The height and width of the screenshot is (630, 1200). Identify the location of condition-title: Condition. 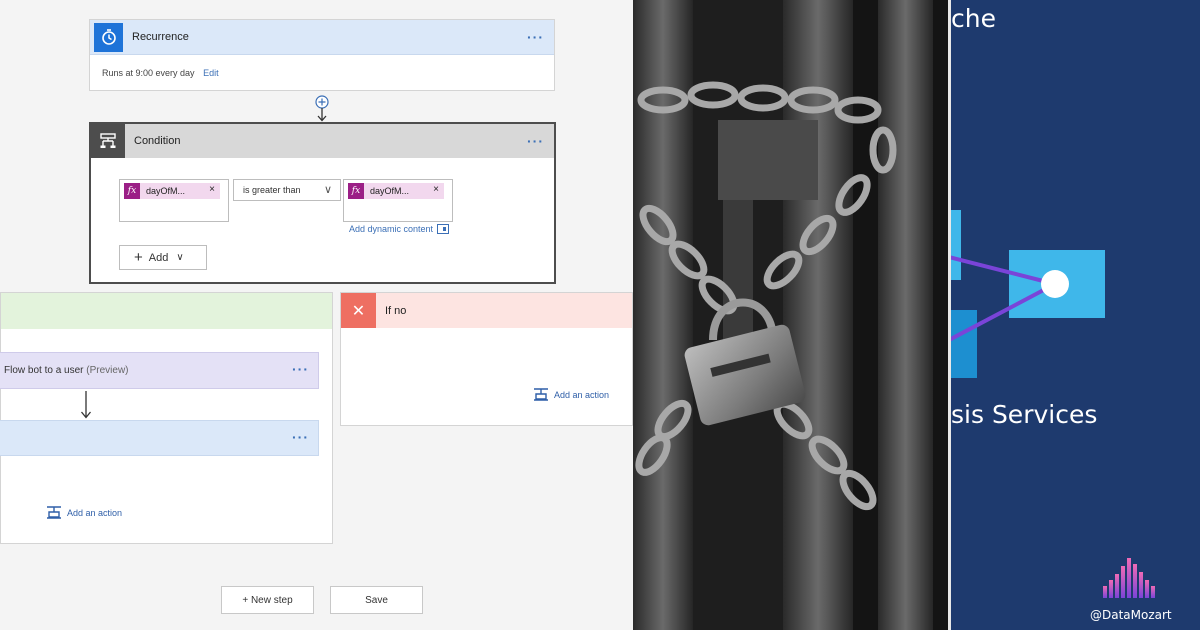
(157, 141).